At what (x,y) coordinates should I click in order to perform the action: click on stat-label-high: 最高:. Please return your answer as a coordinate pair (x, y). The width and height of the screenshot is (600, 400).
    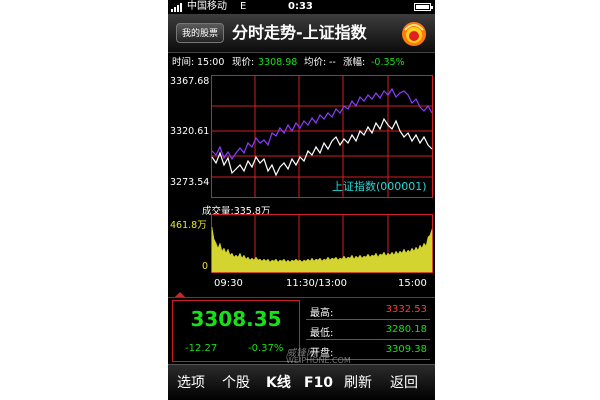
    Looking at the image, I should click on (322, 313).